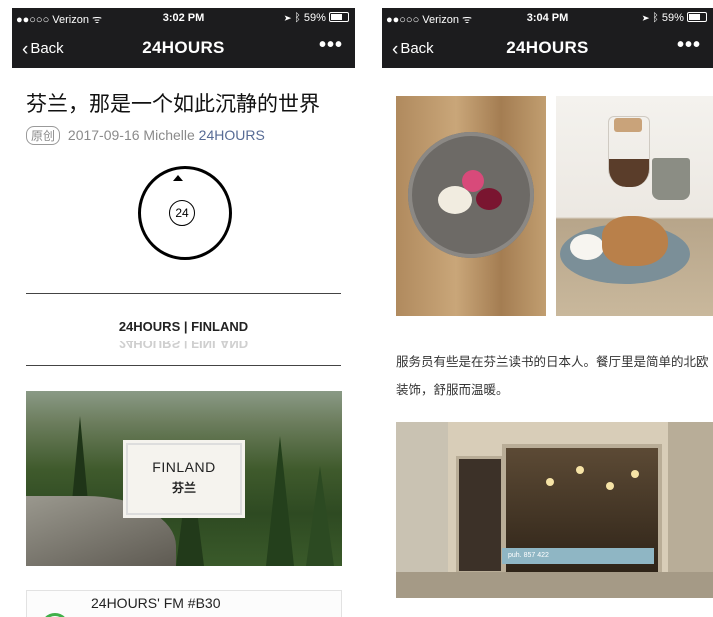 The height and width of the screenshot is (617, 713). I want to click on pot-collar-shape, so click(628, 125).